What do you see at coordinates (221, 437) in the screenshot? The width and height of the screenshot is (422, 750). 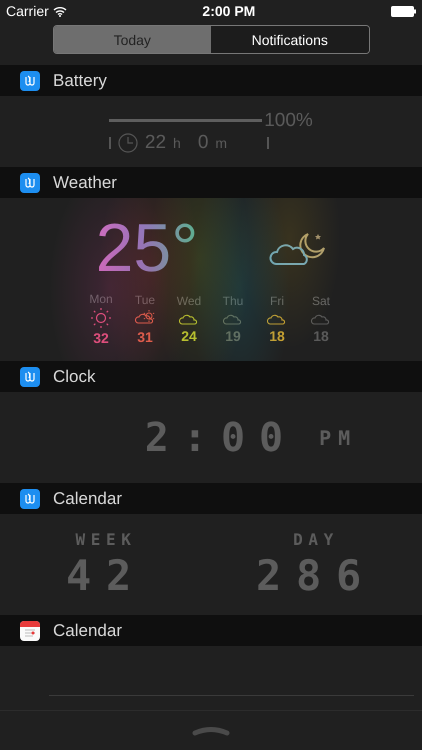 I see `clock-time: 2:00` at bounding box center [221, 437].